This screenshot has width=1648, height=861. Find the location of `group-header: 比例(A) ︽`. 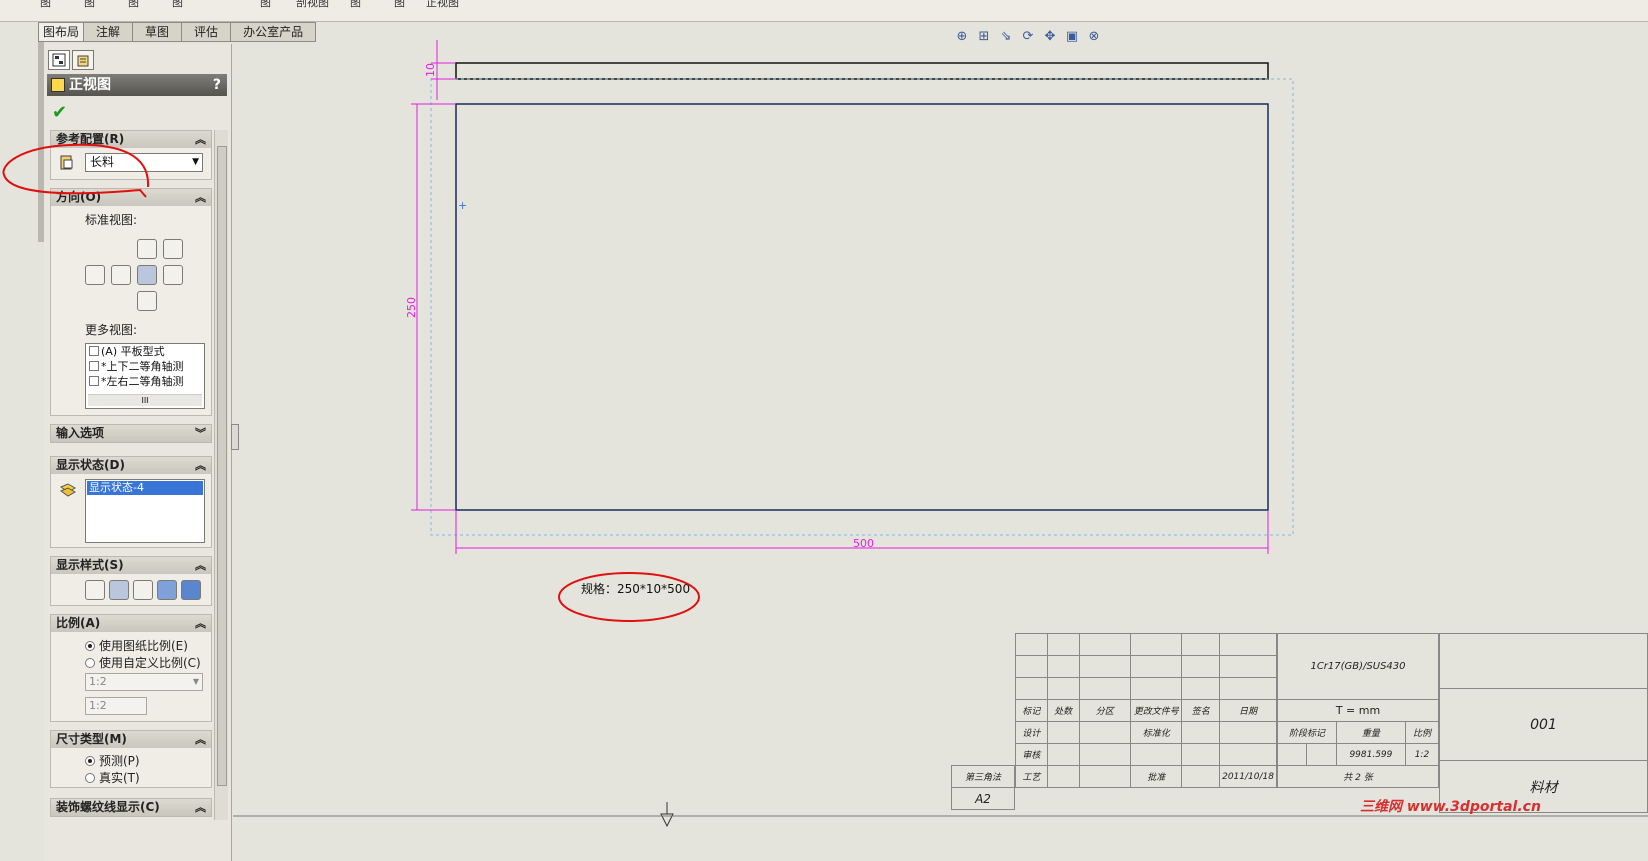

group-header: 比例(A) ︽ is located at coordinates (131, 623).